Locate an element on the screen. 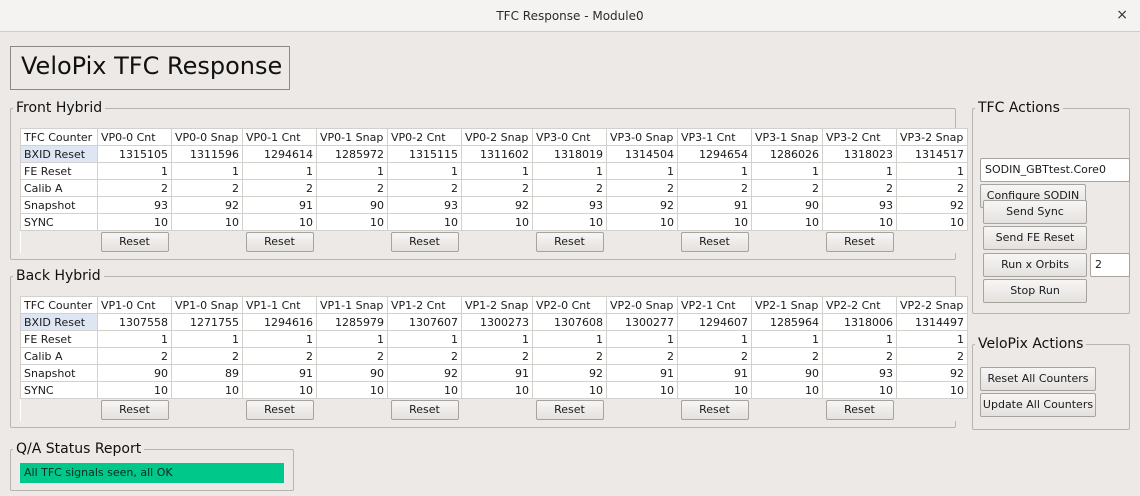 The height and width of the screenshot is (496, 1140). counter-cell: 1300277 is located at coordinates (642, 322).